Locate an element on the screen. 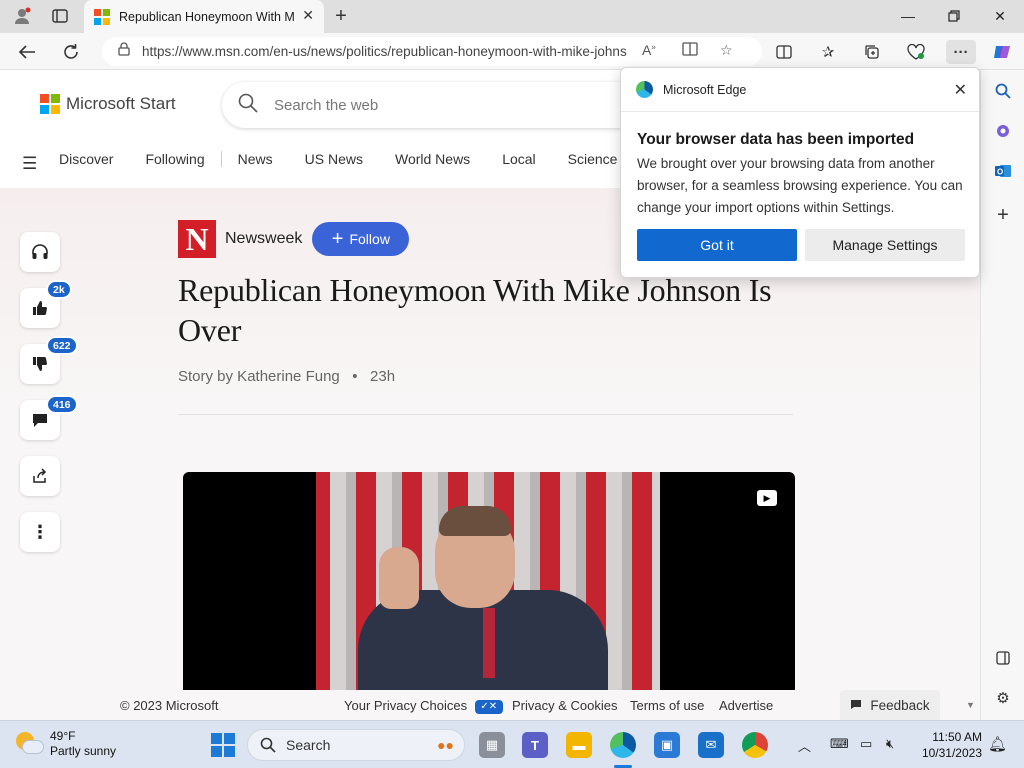  got-it-button: Got it is located at coordinates (717, 245).